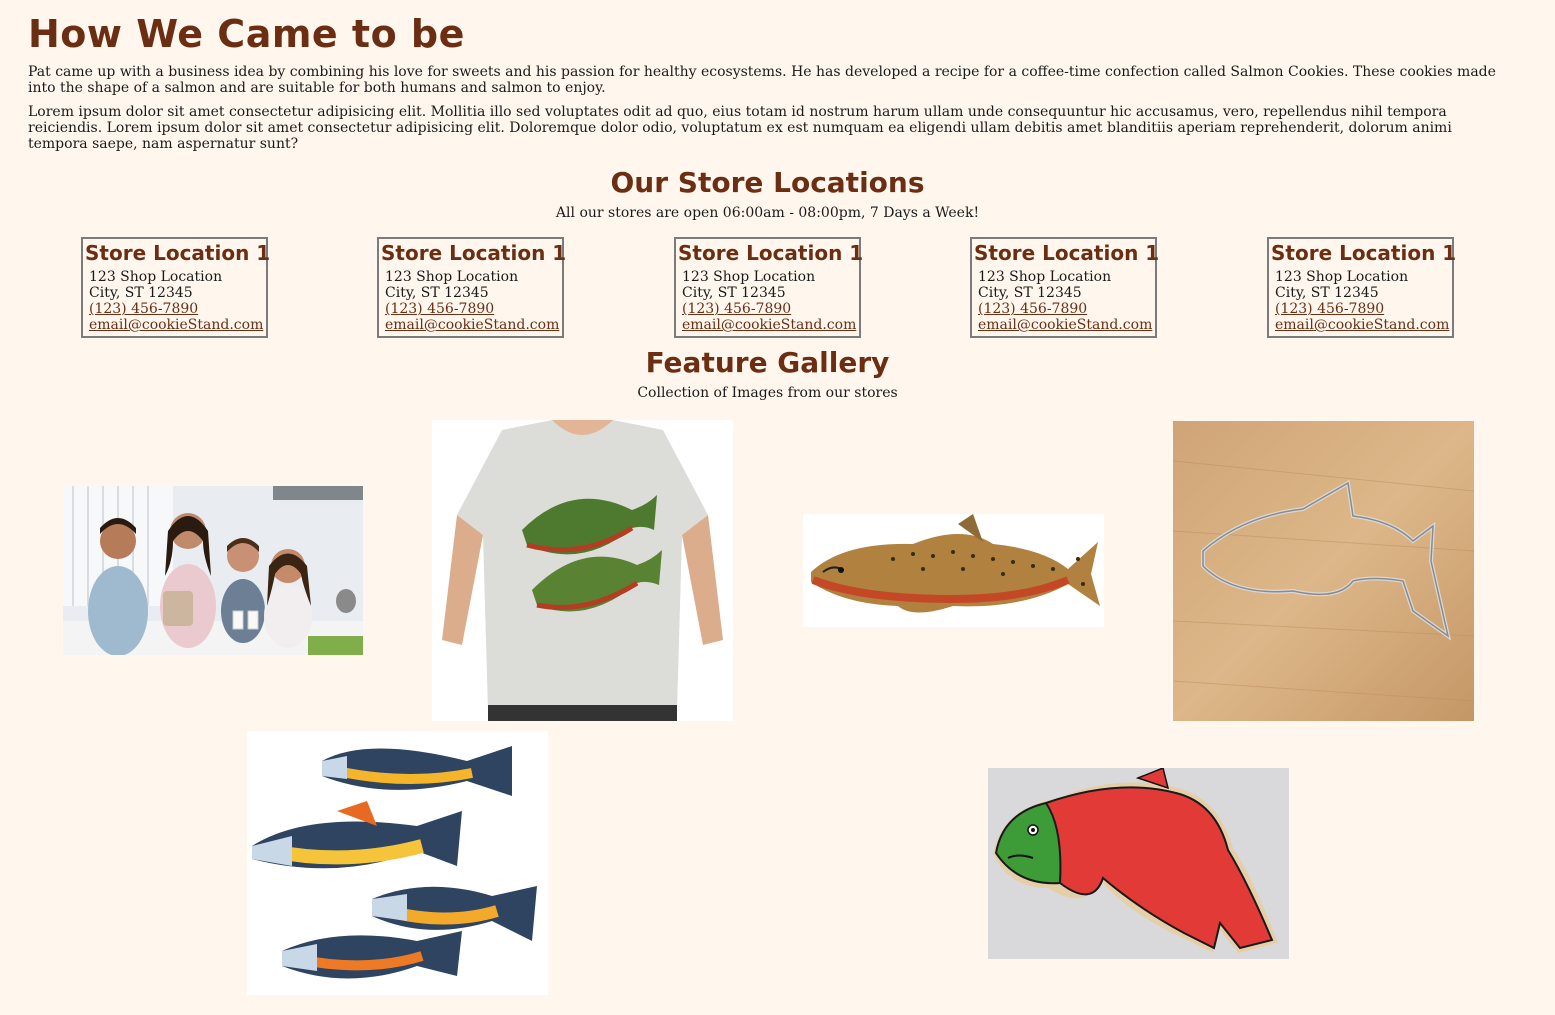 The height and width of the screenshot is (1015, 1555). Describe the element at coordinates (246, 34) in the screenshot. I see `about-title: How We Came to be` at that location.